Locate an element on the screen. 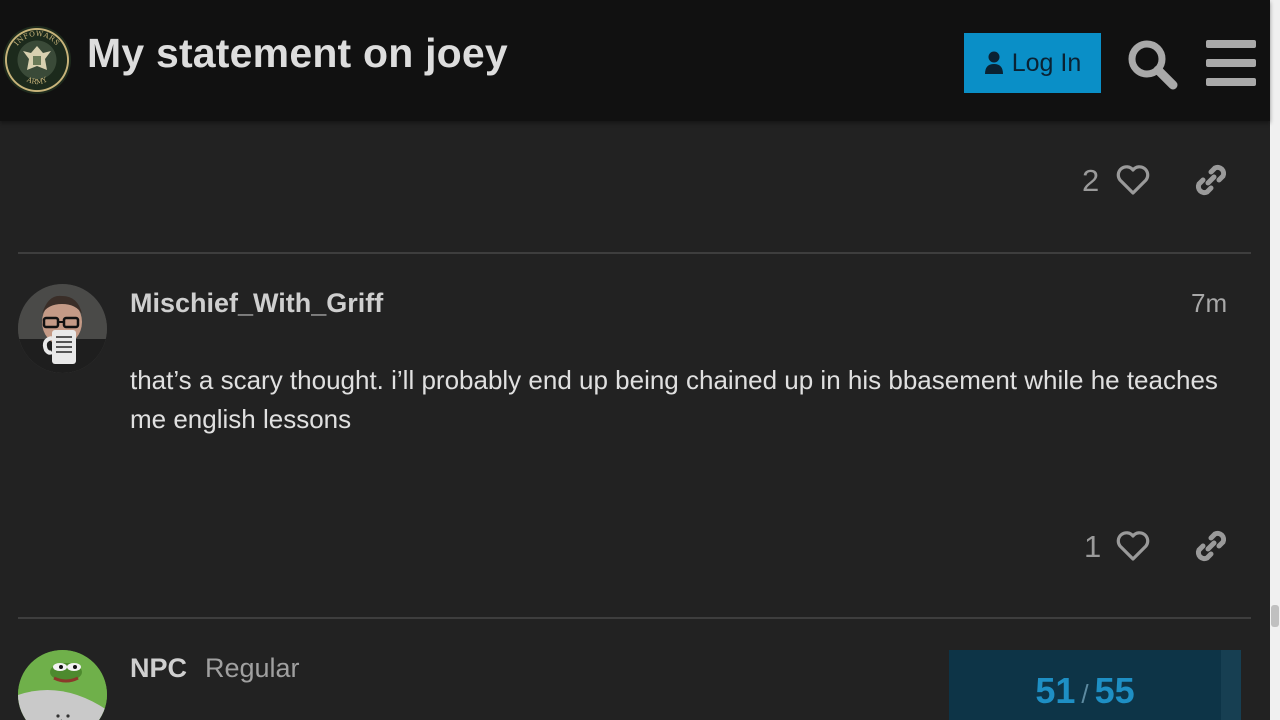 This screenshot has height=720, width=1280. user-icon is located at coordinates (993, 62).